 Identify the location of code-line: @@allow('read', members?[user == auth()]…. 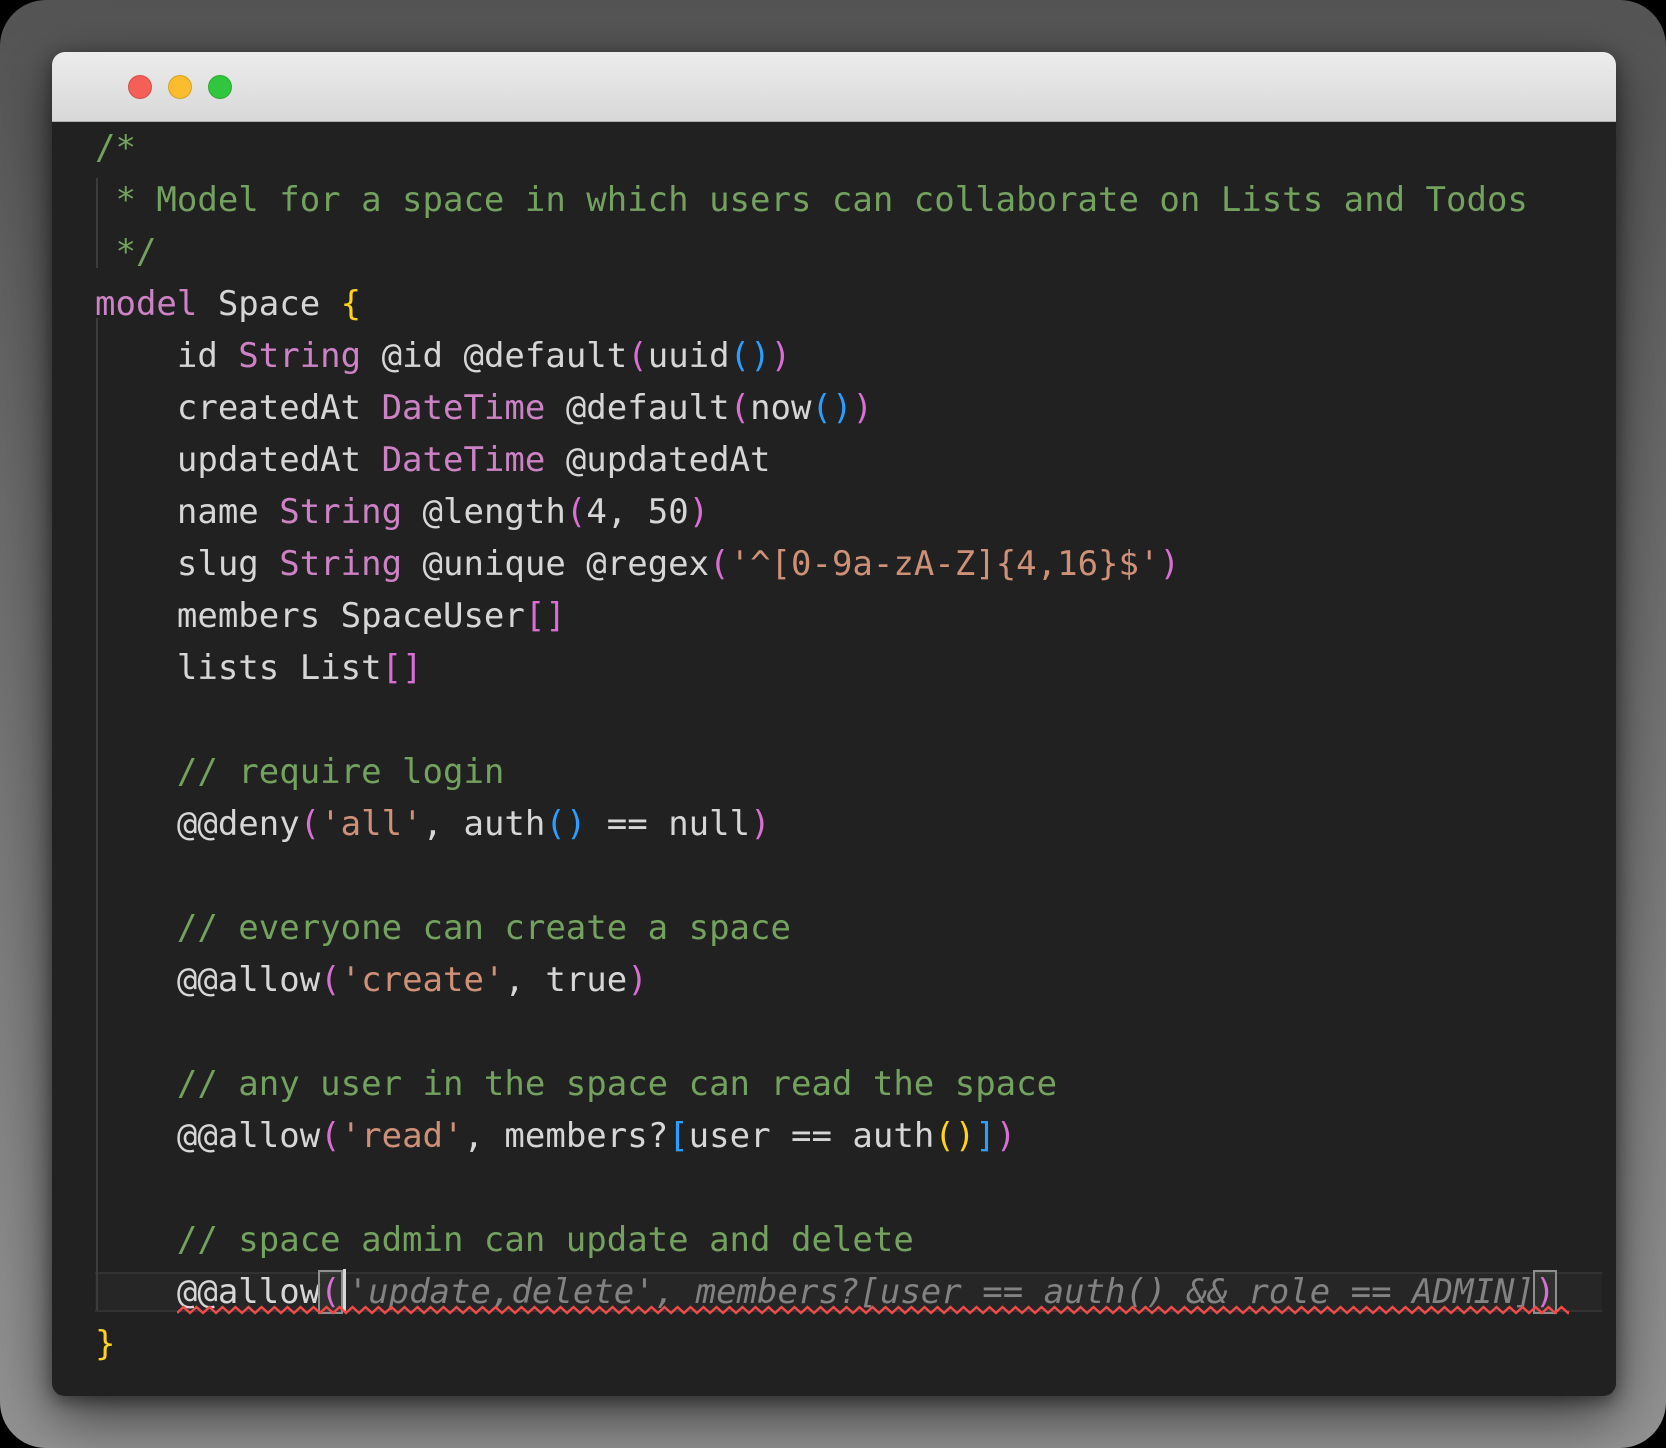
(855, 1136).